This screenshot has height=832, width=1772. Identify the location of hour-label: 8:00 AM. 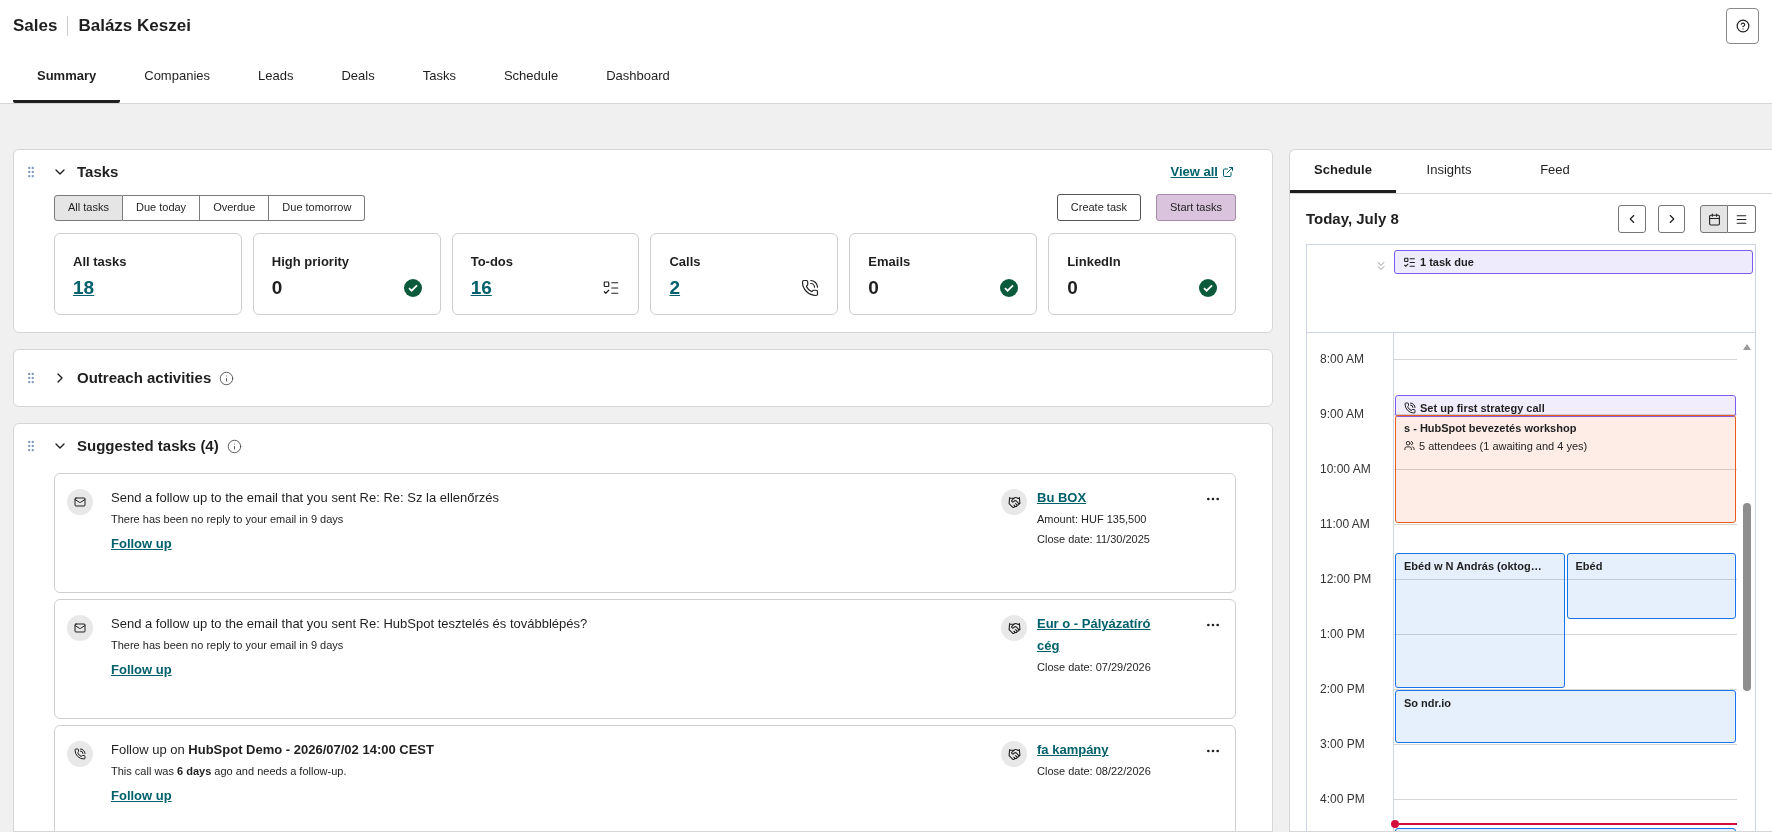
(1342, 359).